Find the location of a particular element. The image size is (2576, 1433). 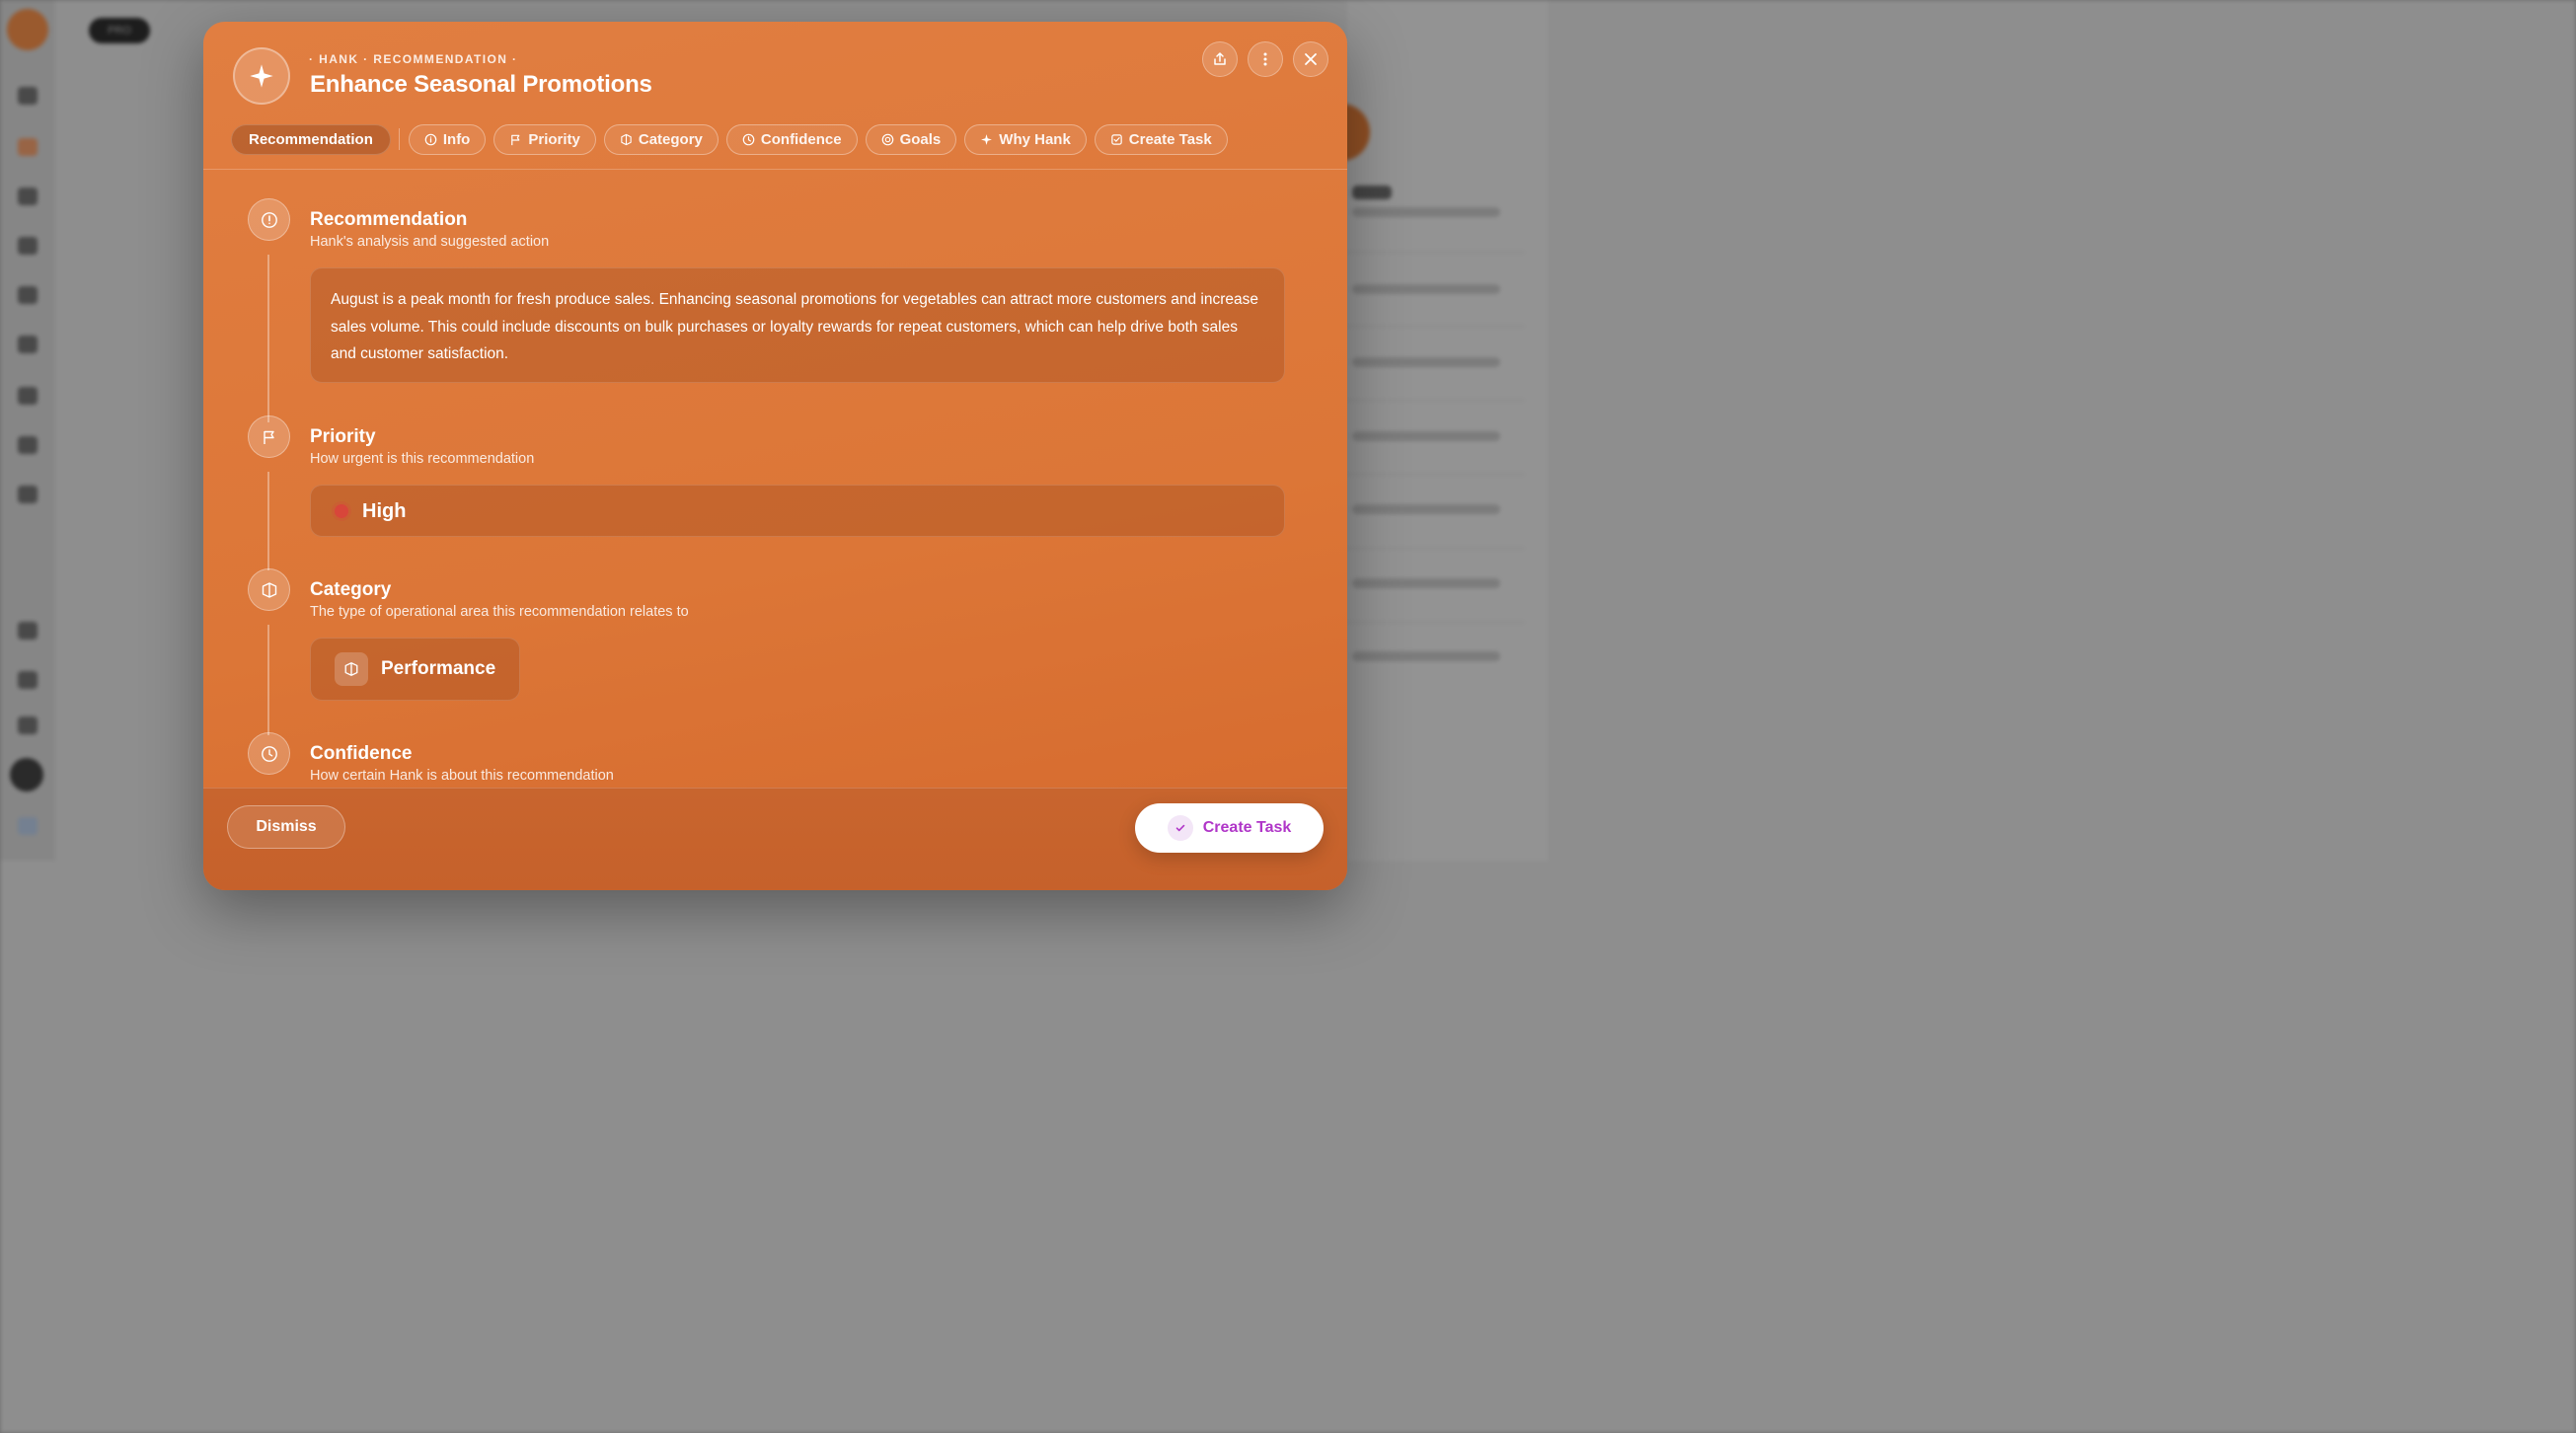

tab-label: Why Hank is located at coordinates (1035, 139).